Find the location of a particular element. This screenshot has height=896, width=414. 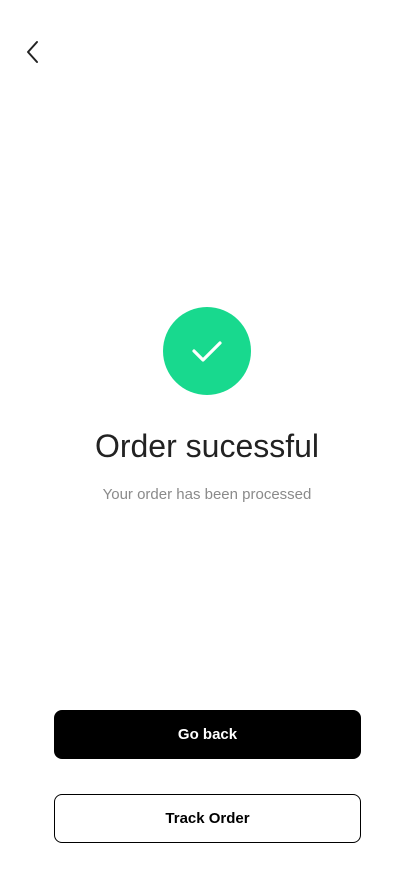

go-back-button: Go back is located at coordinates (207, 734).